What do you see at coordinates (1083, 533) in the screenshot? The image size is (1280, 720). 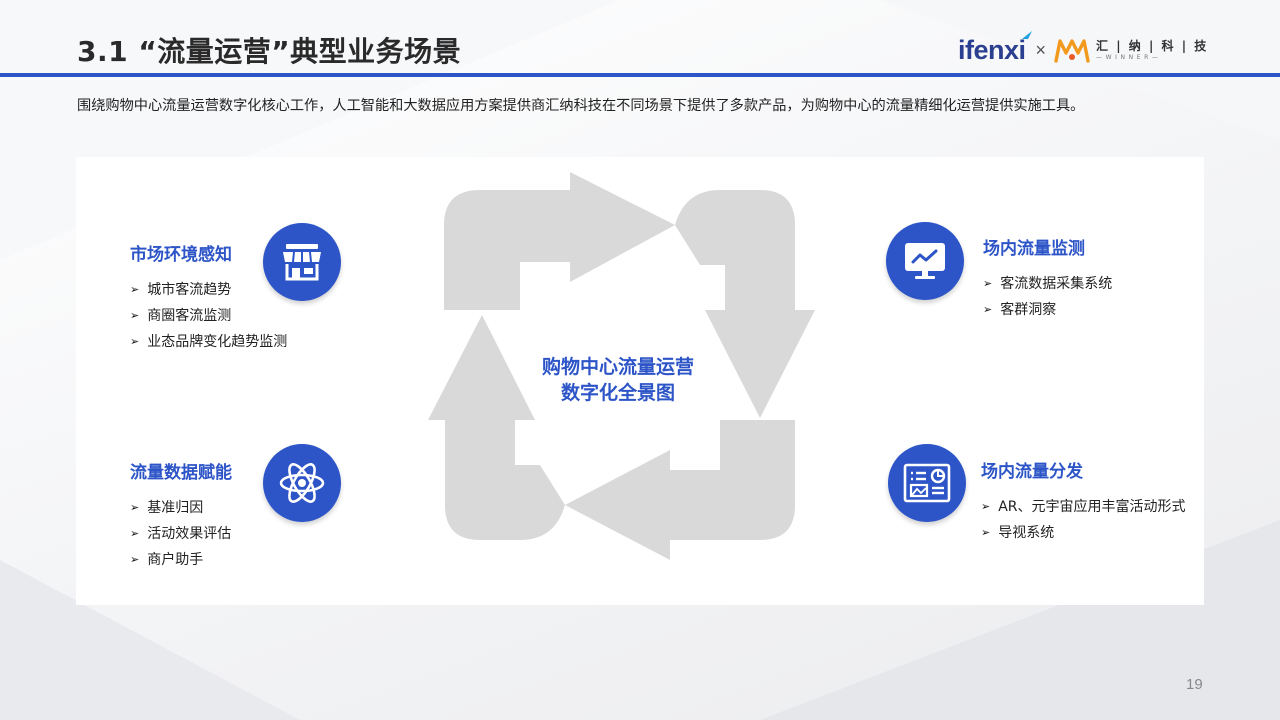 I see `list-item: ➢ 导视系统` at bounding box center [1083, 533].